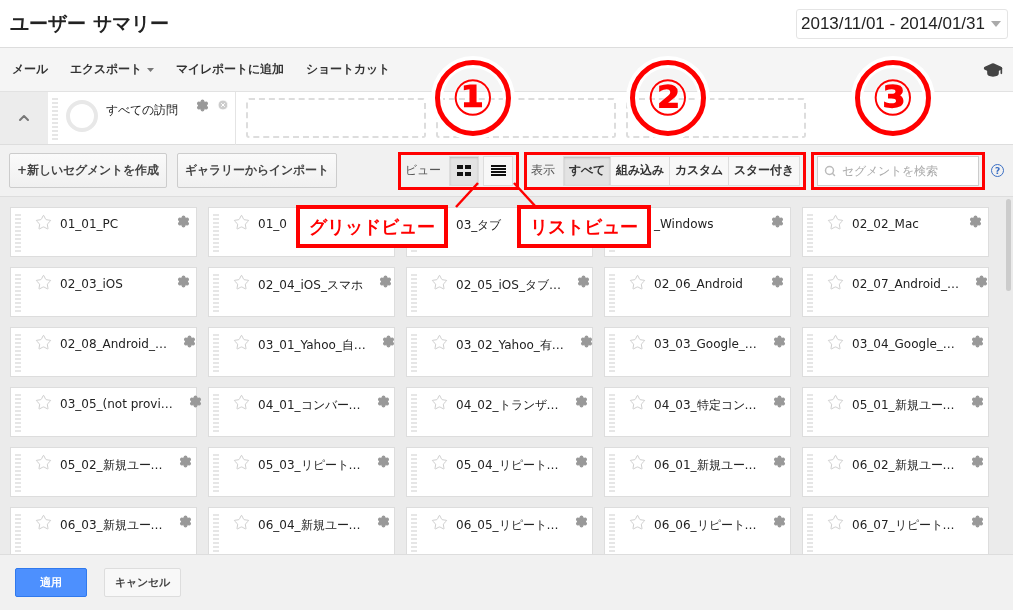  What do you see at coordinates (89, 23) in the screenshot?
I see `page-title: ユーザー サマリー` at bounding box center [89, 23].